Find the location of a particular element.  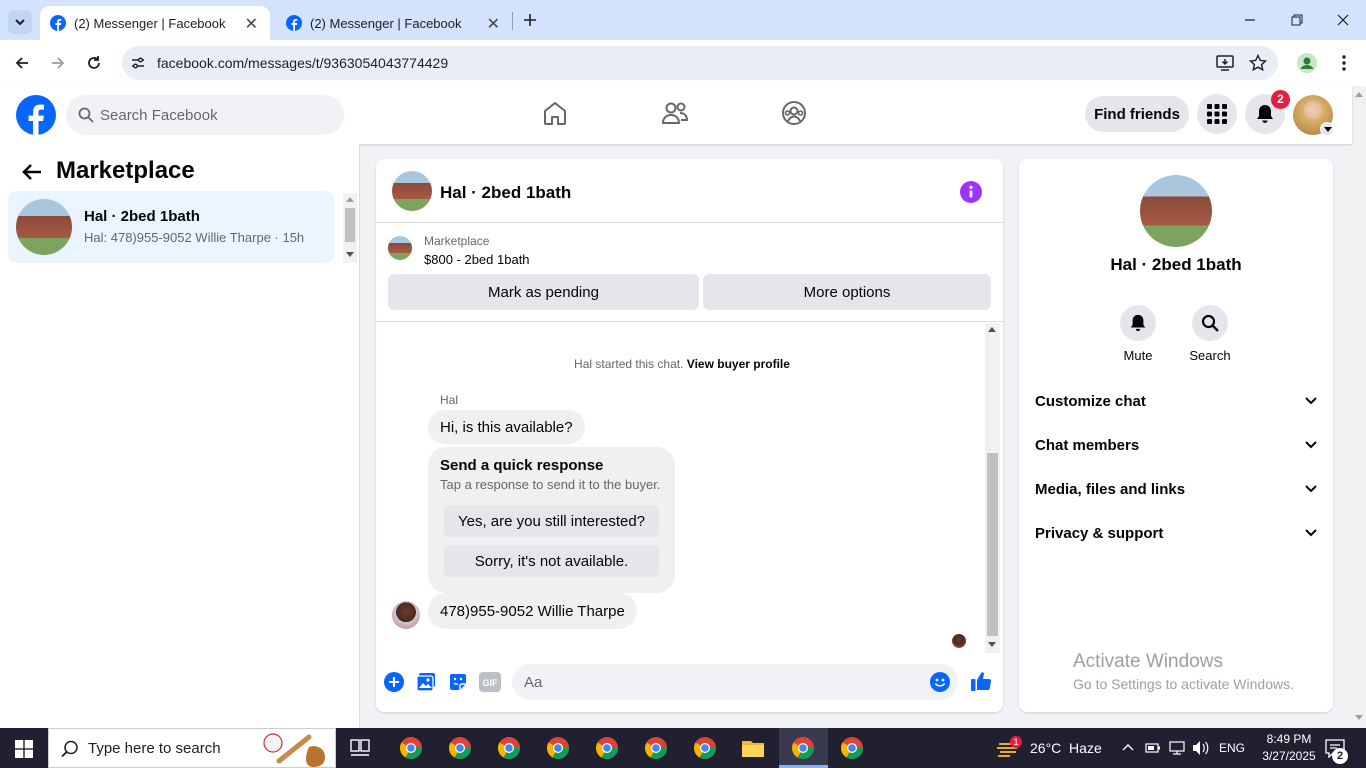

tab-search-button is located at coordinates (20, 22).